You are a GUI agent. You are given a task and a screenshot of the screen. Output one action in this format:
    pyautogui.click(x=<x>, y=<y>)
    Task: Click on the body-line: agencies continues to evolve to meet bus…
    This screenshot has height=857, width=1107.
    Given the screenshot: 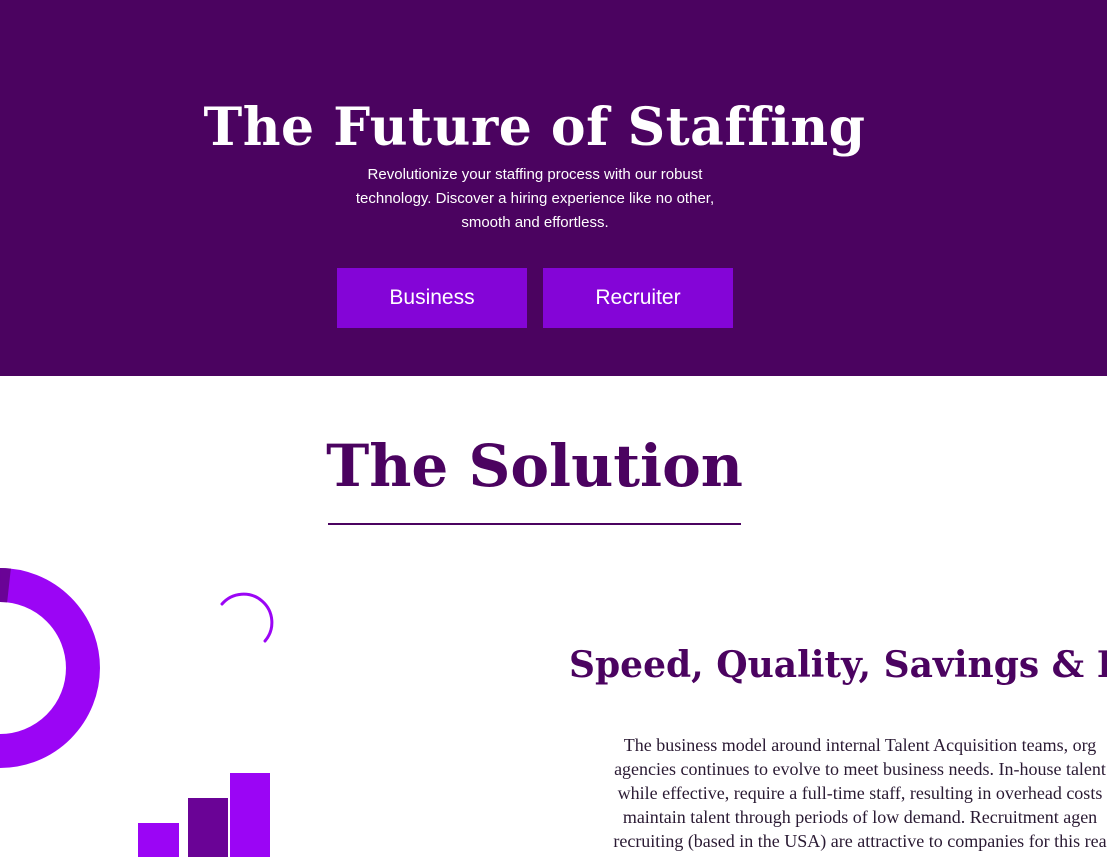 What is the action you would take?
    pyautogui.click(x=860, y=769)
    